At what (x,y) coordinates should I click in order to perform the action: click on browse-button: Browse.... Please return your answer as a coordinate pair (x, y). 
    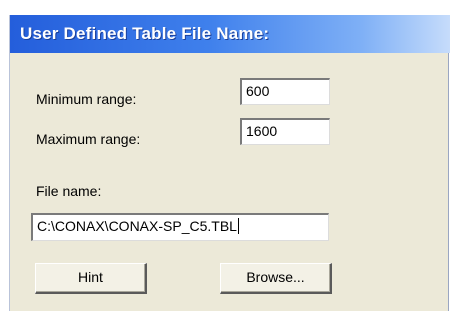
    Looking at the image, I should click on (276, 278).